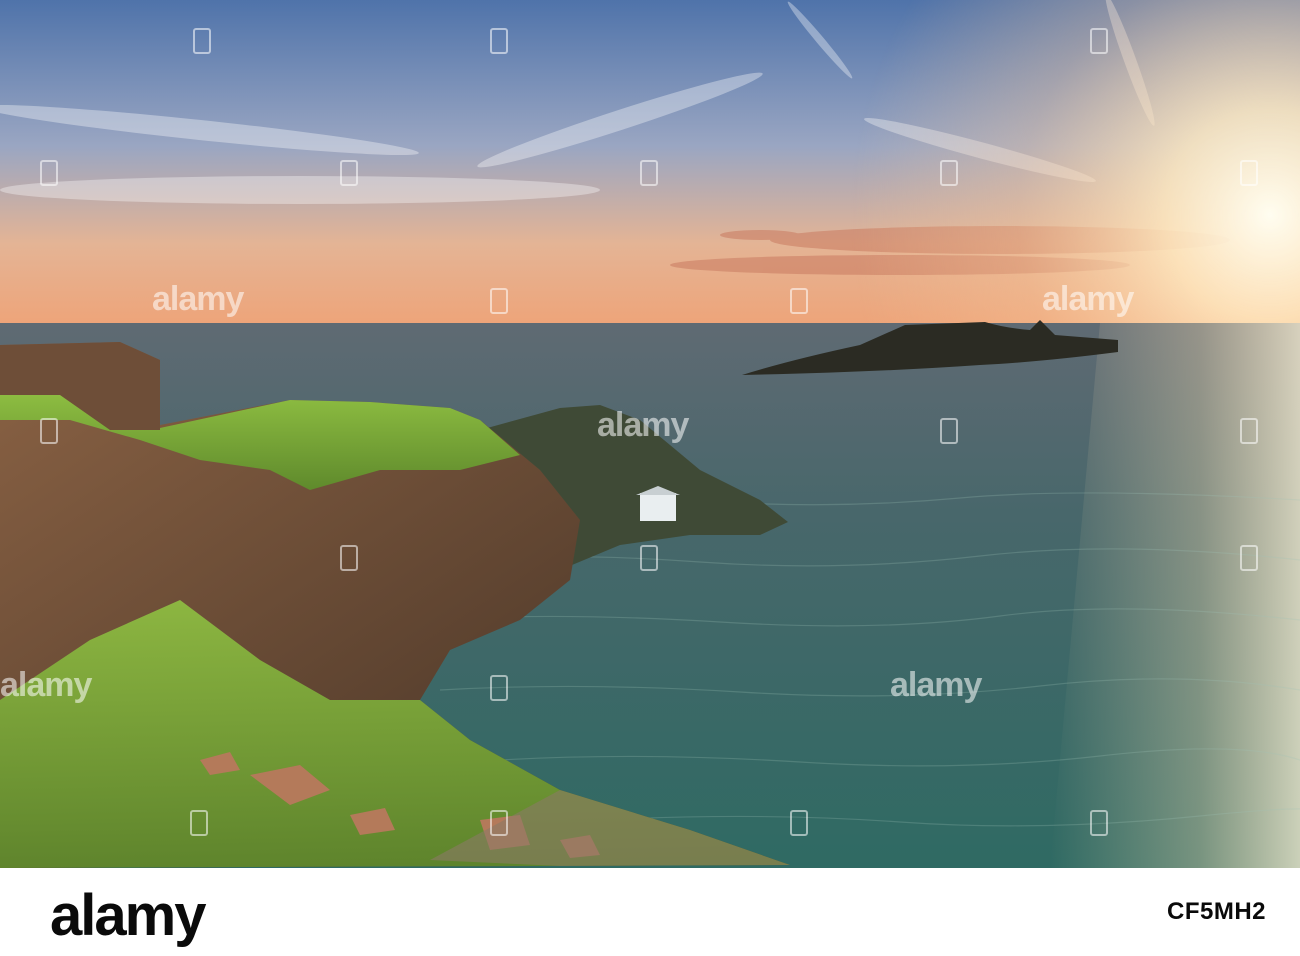 The height and width of the screenshot is (956, 1300). Describe the element at coordinates (1216, 911) in the screenshot. I see `stock-image-id: CF5MH2` at that location.